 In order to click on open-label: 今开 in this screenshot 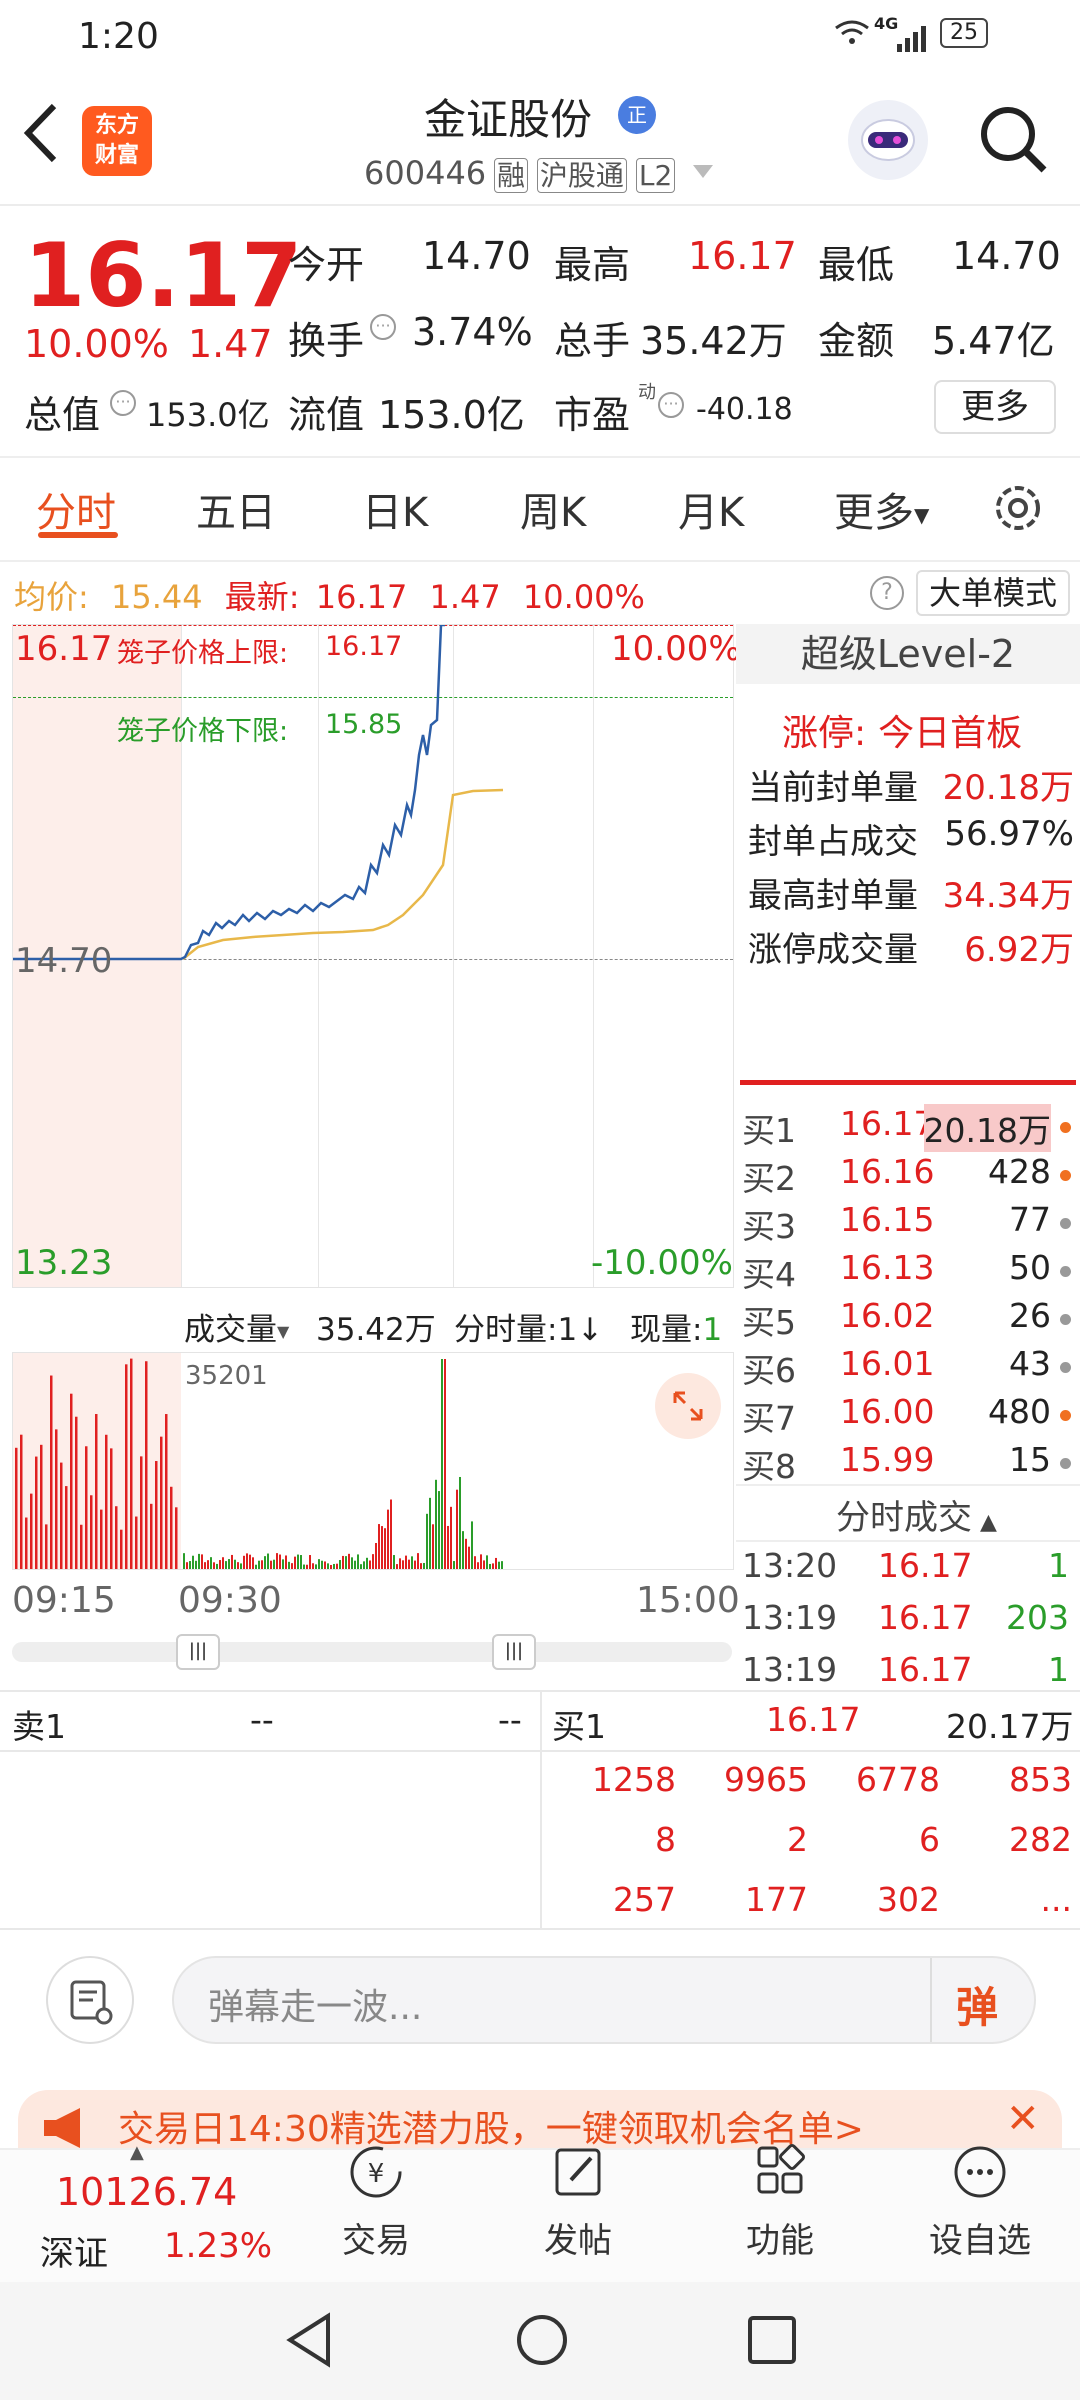, I will do `click(326, 265)`.